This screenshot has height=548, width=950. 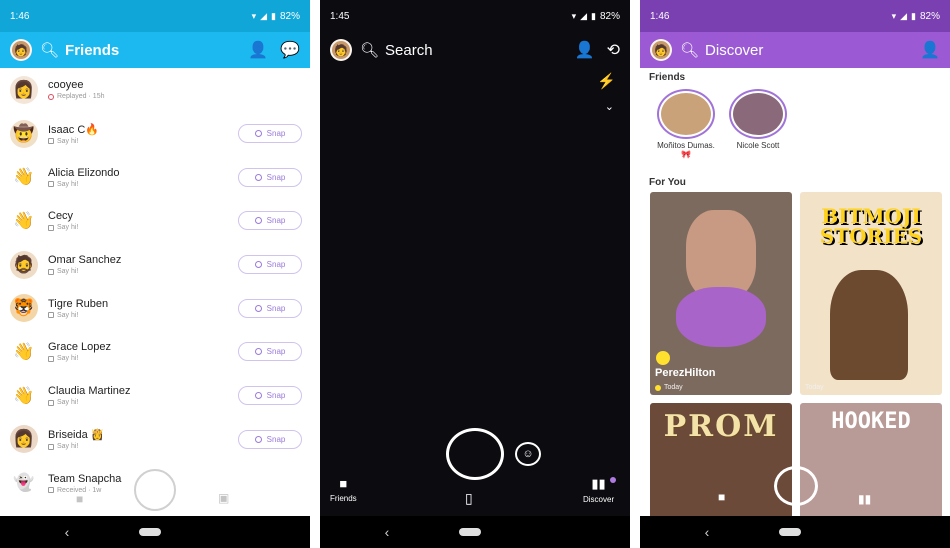 What do you see at coordinates (143, 220) in the screenshot?
I see `friend-info: Cecy Say hi!` at bounding box center [143, 220].